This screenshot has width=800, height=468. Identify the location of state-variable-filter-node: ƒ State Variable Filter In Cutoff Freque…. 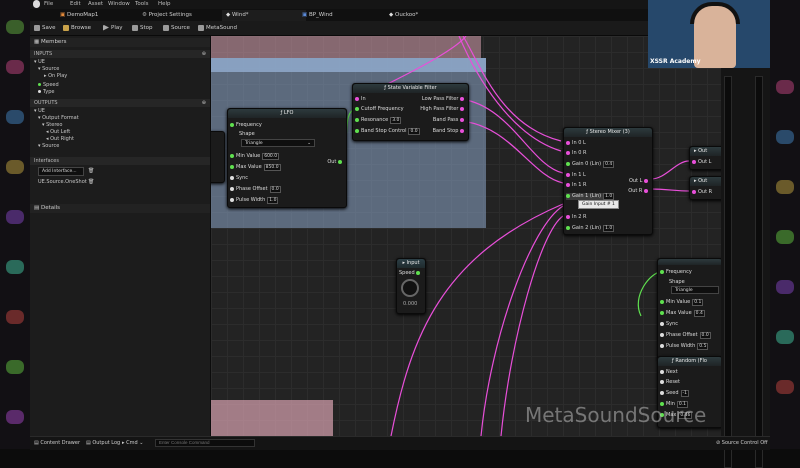
(410, 112).